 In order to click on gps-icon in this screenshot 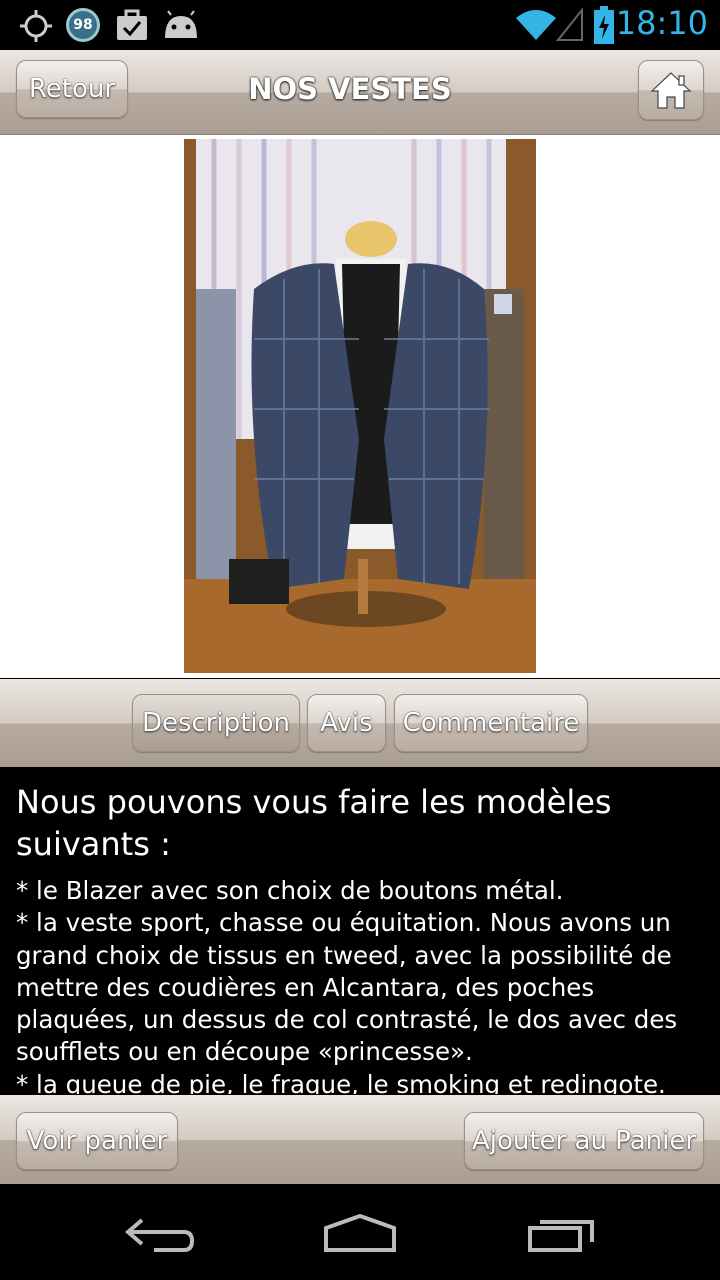, I will do `click(36, 26)`.